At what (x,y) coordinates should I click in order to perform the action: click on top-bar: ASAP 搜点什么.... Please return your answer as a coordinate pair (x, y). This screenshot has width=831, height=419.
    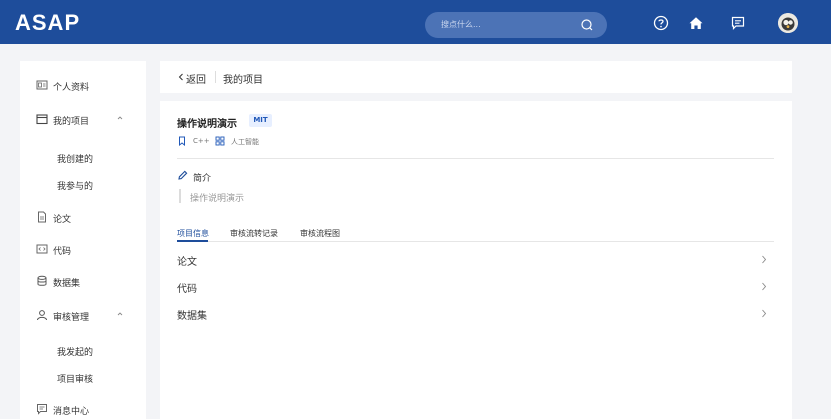
    Looking at the image, I should click on (415, 22).